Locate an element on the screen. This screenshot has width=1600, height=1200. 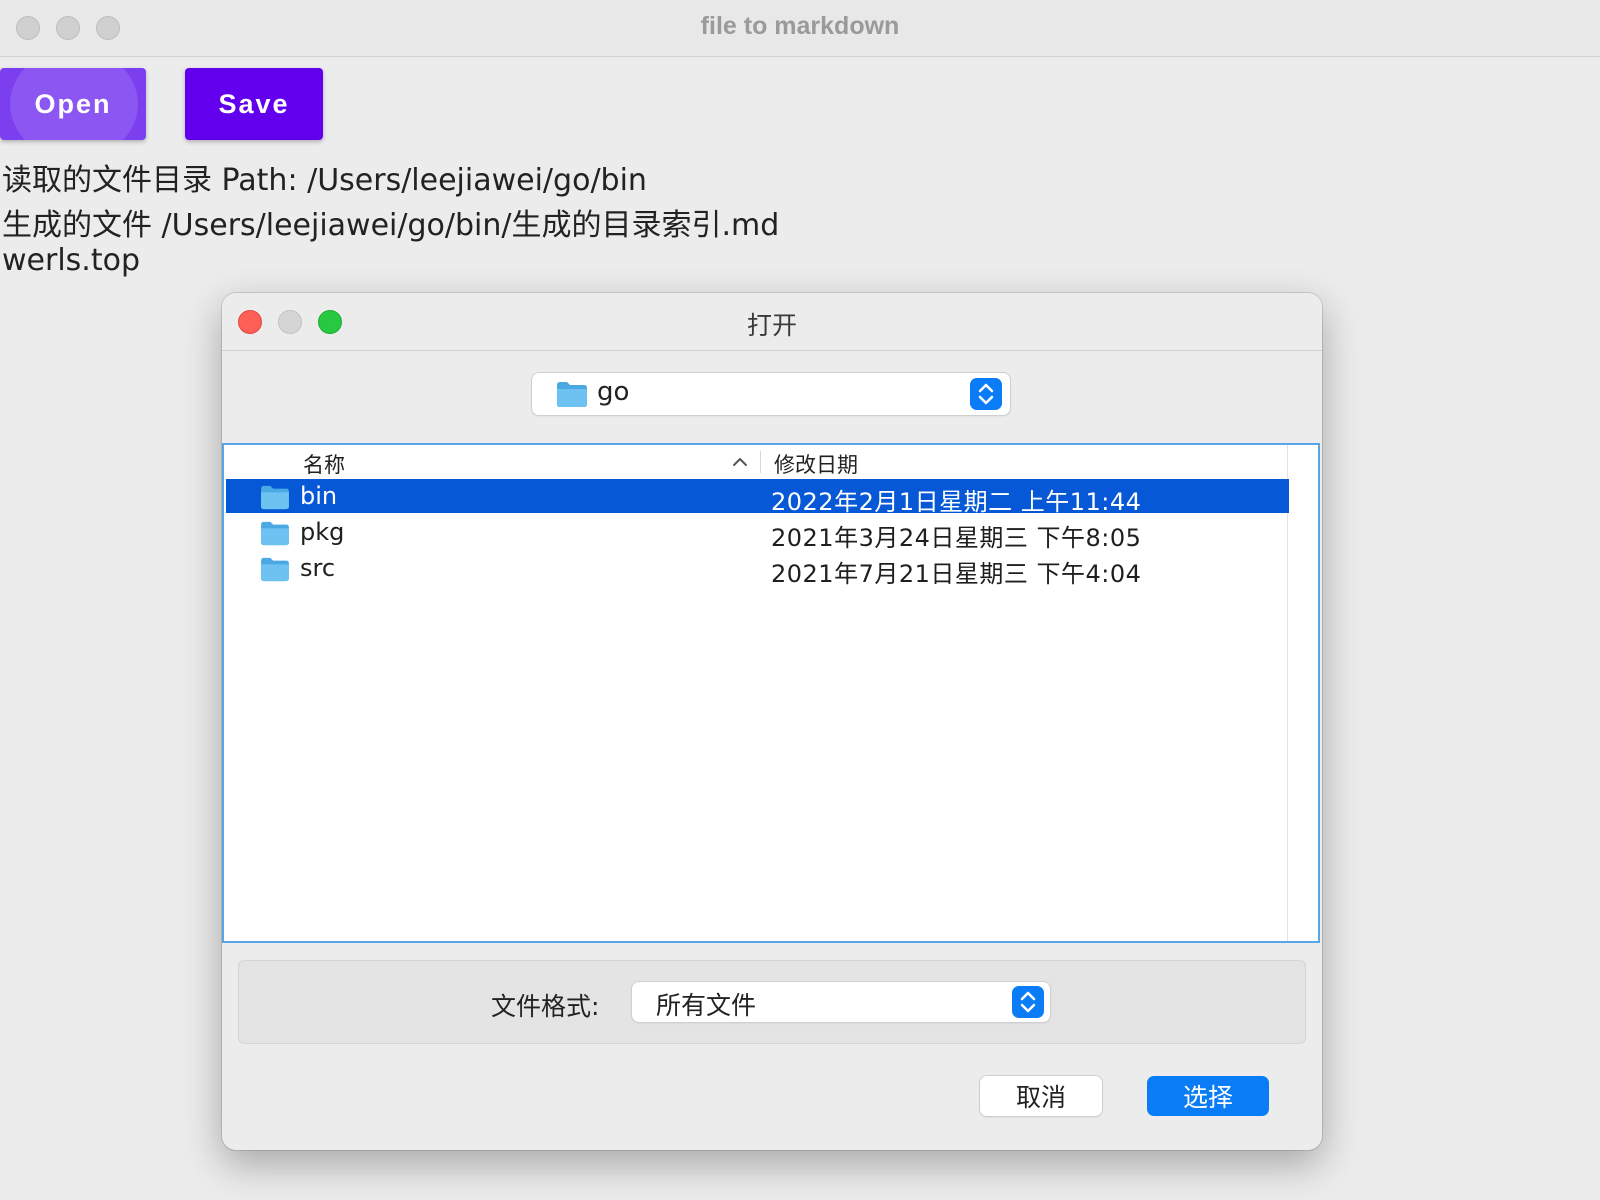
file-name: src is located at coordinates (318, 568).